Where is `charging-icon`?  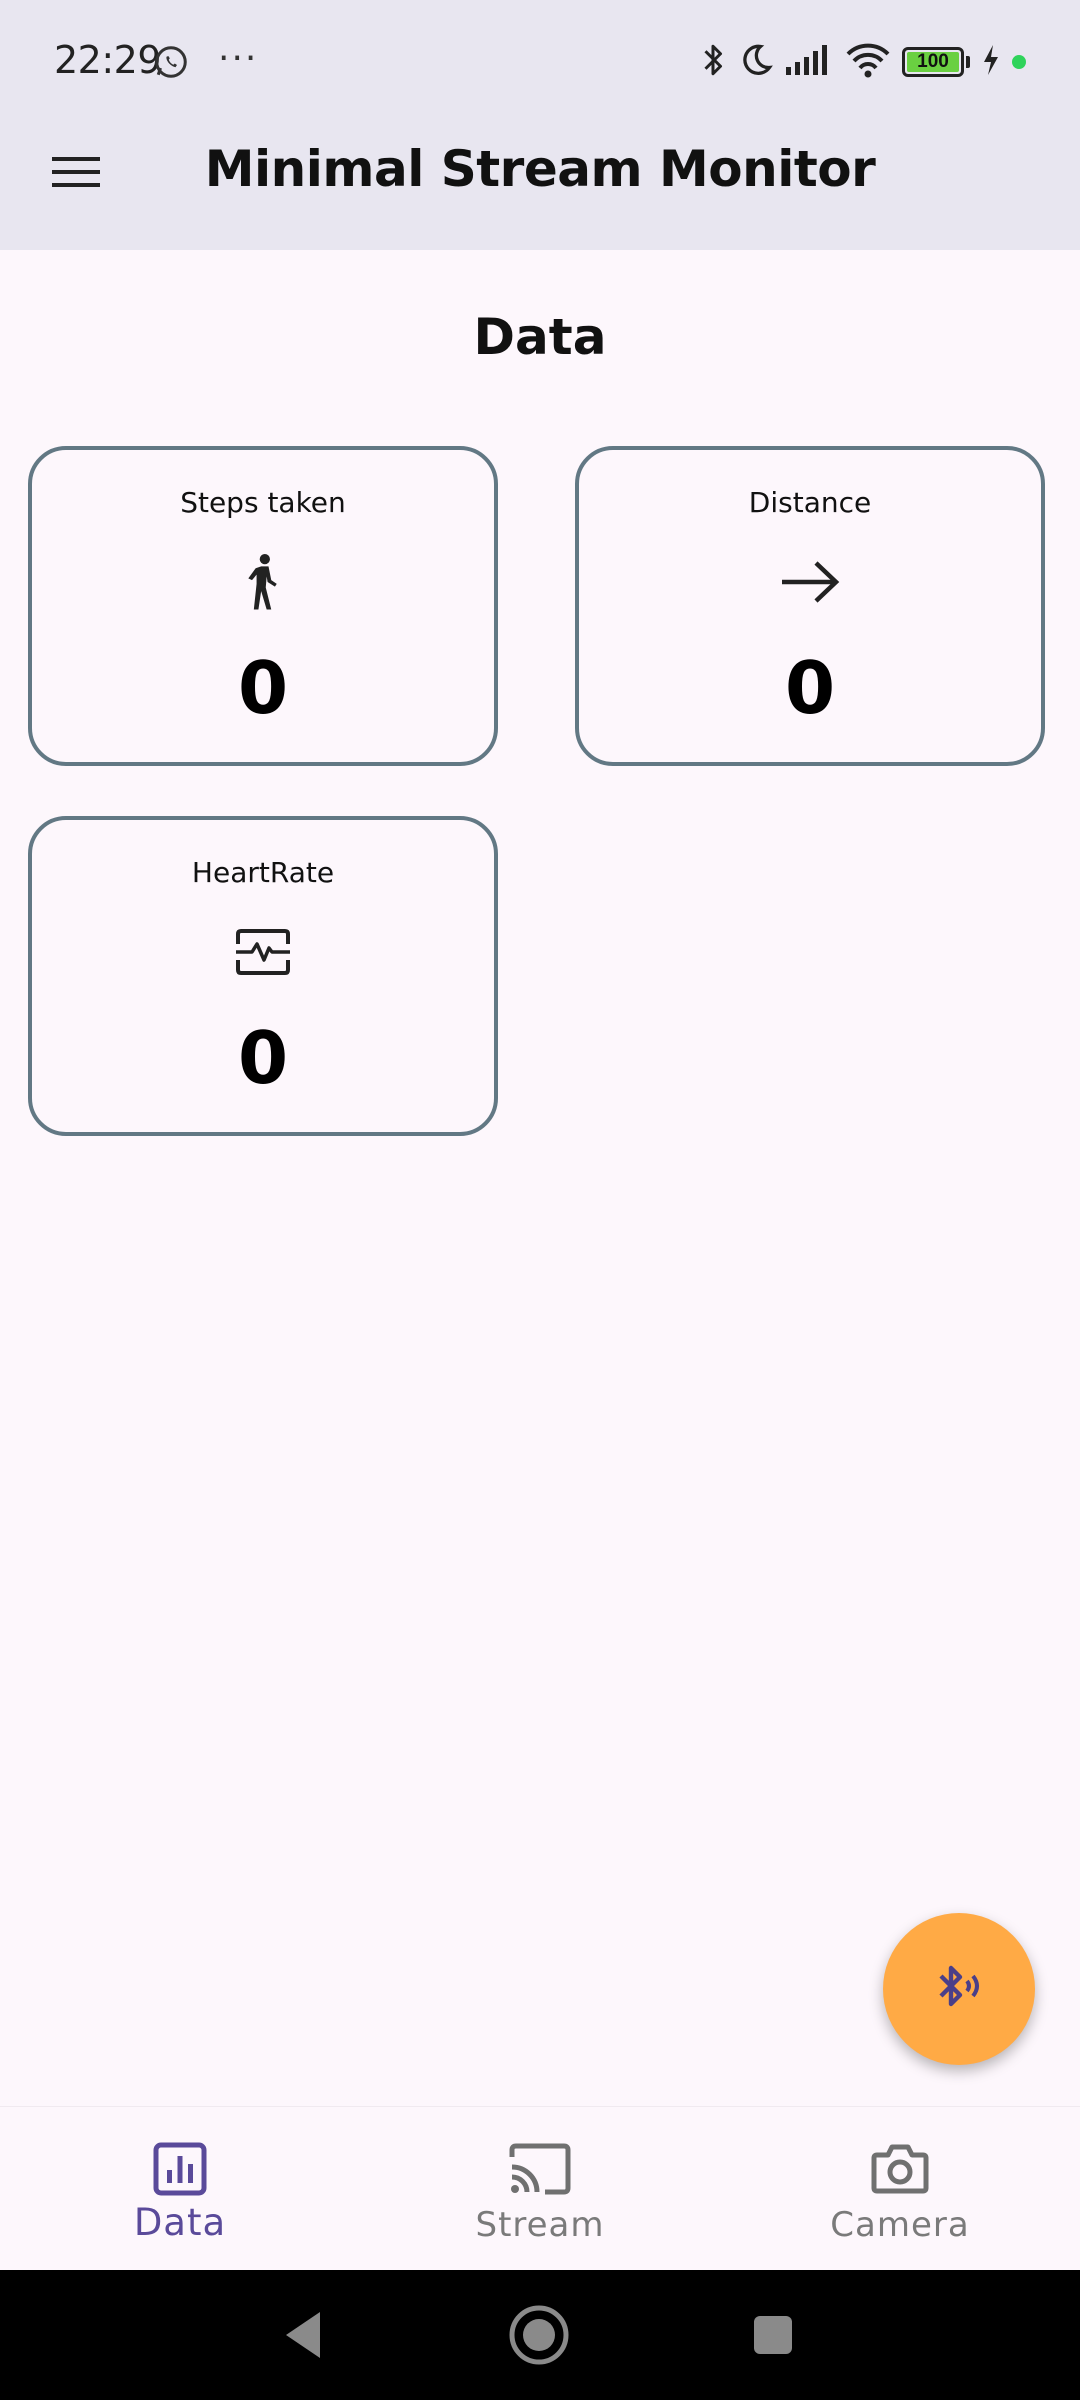
charging-icon is located at coordinates (991, 62).